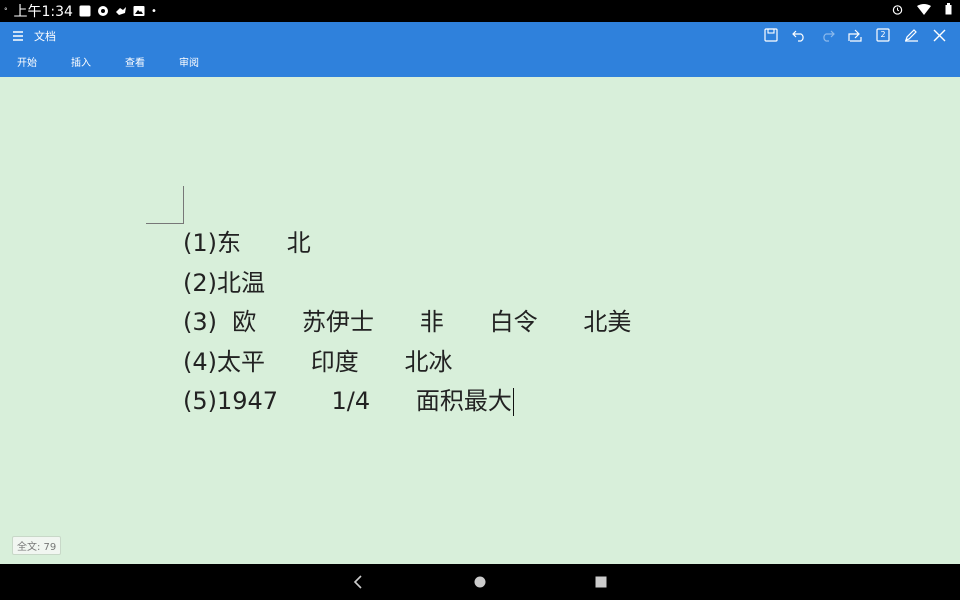  I want to click on undo-button, so click(799, 35).